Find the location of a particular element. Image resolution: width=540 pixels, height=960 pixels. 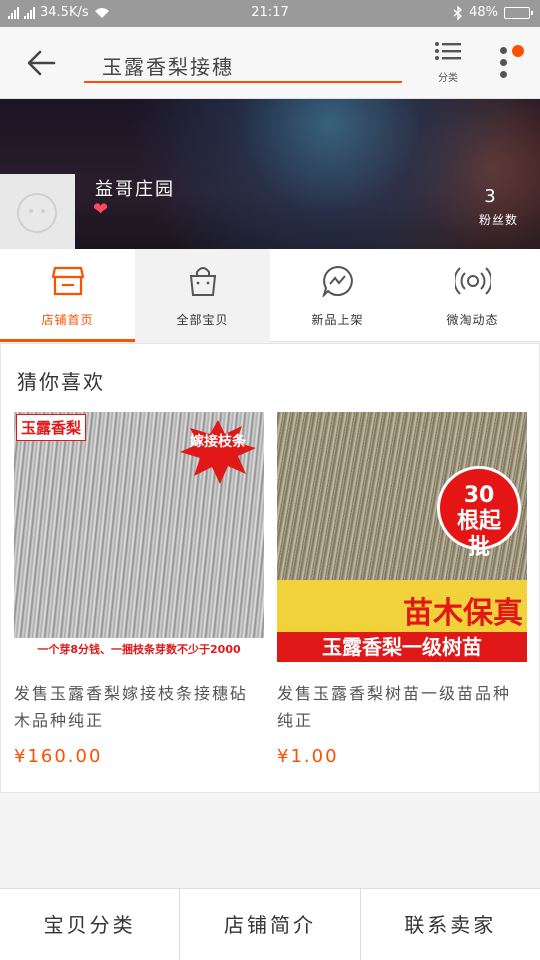

tab-shop-home: 店铺首页 is located at coordinates (67, 295).